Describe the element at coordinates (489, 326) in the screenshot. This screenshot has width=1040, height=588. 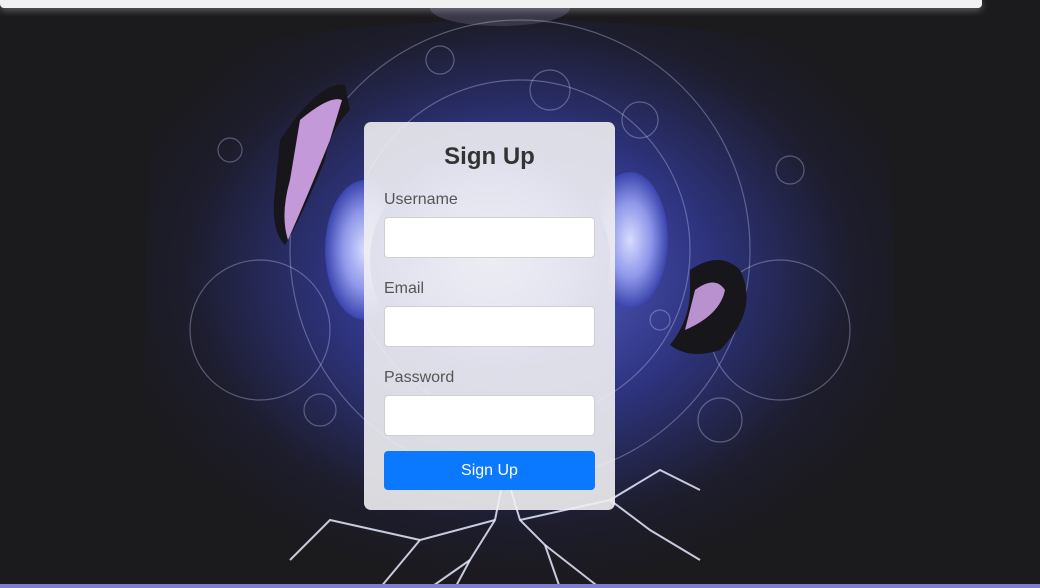
I see `email-input` at that location.